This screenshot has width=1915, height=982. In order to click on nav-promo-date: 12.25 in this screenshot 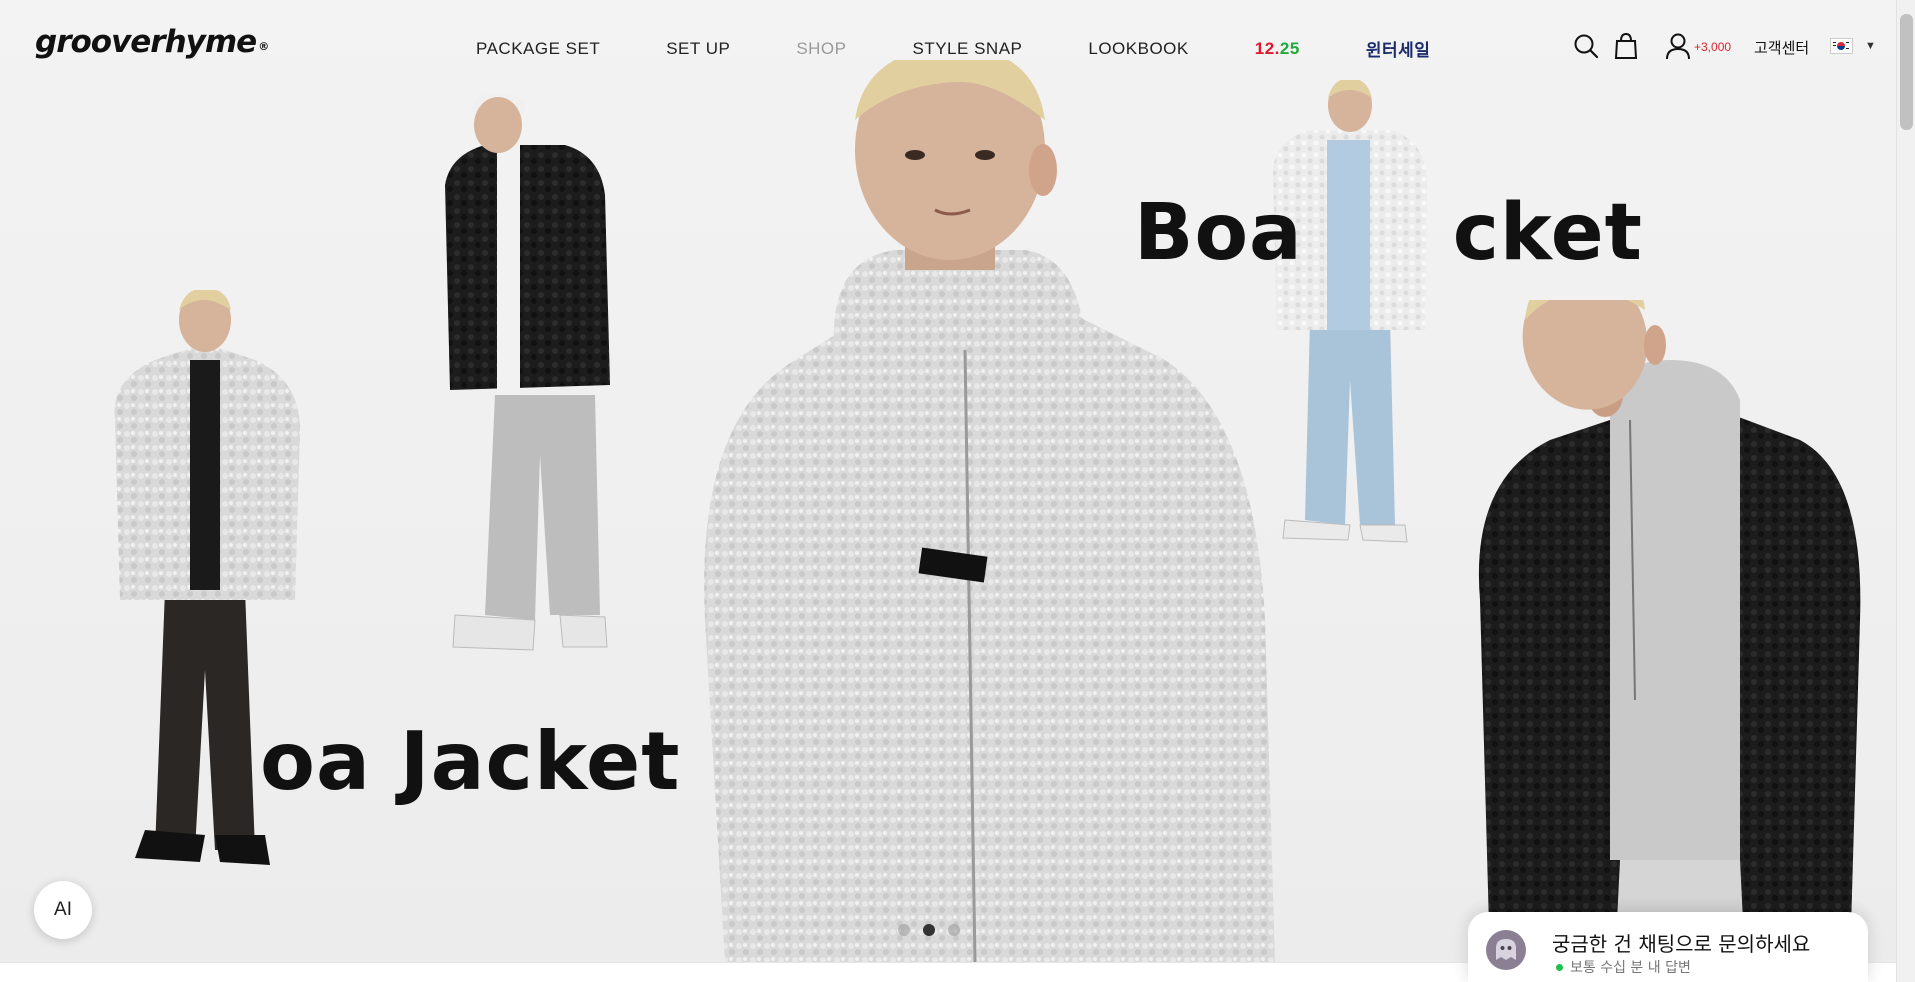, I will do `click(1277, 49)`.